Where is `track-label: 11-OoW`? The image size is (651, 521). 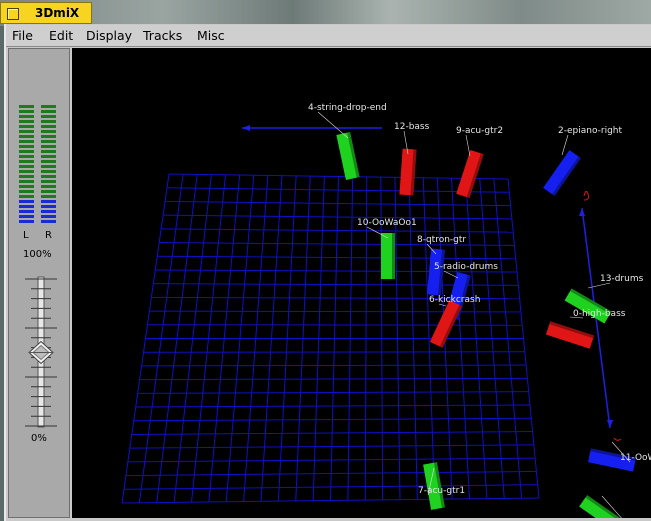 track-label: 11-OoW is located at coordinates (635, 458).